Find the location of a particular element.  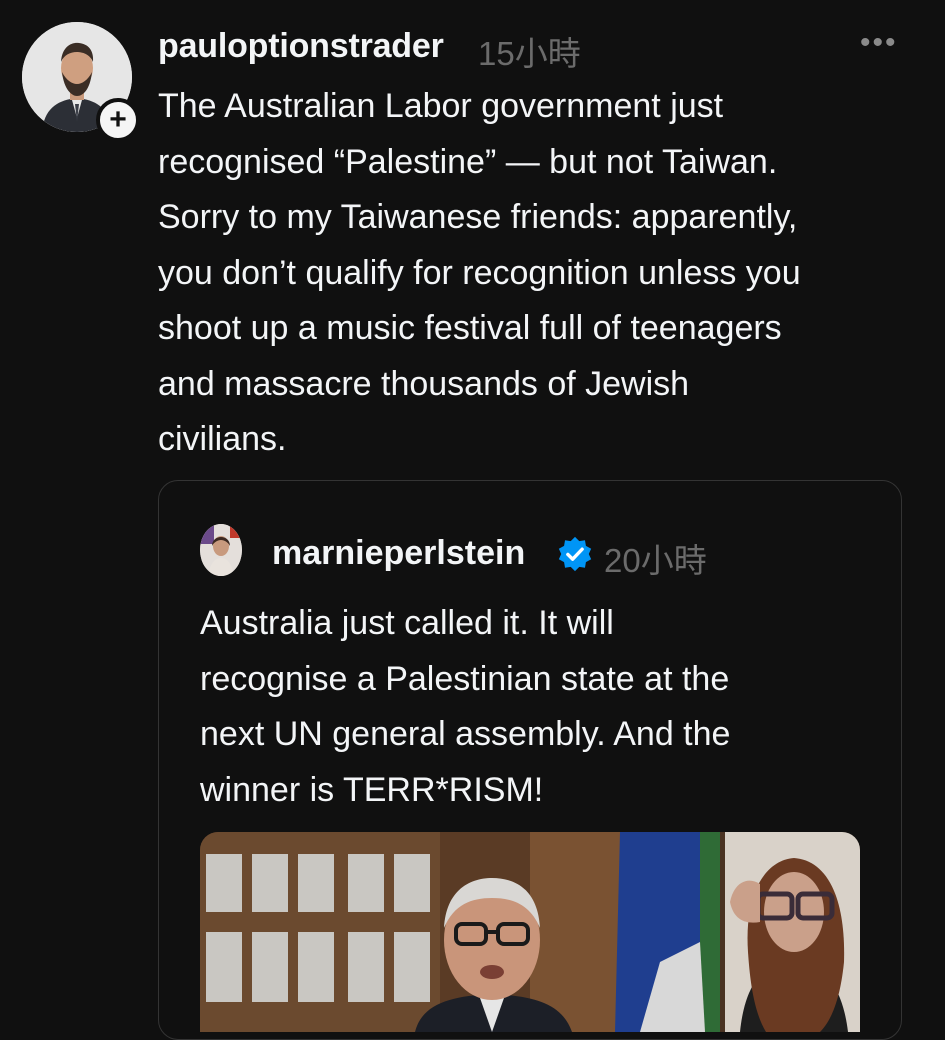

video-thumbnail-image is located at coordinates (530, 932).